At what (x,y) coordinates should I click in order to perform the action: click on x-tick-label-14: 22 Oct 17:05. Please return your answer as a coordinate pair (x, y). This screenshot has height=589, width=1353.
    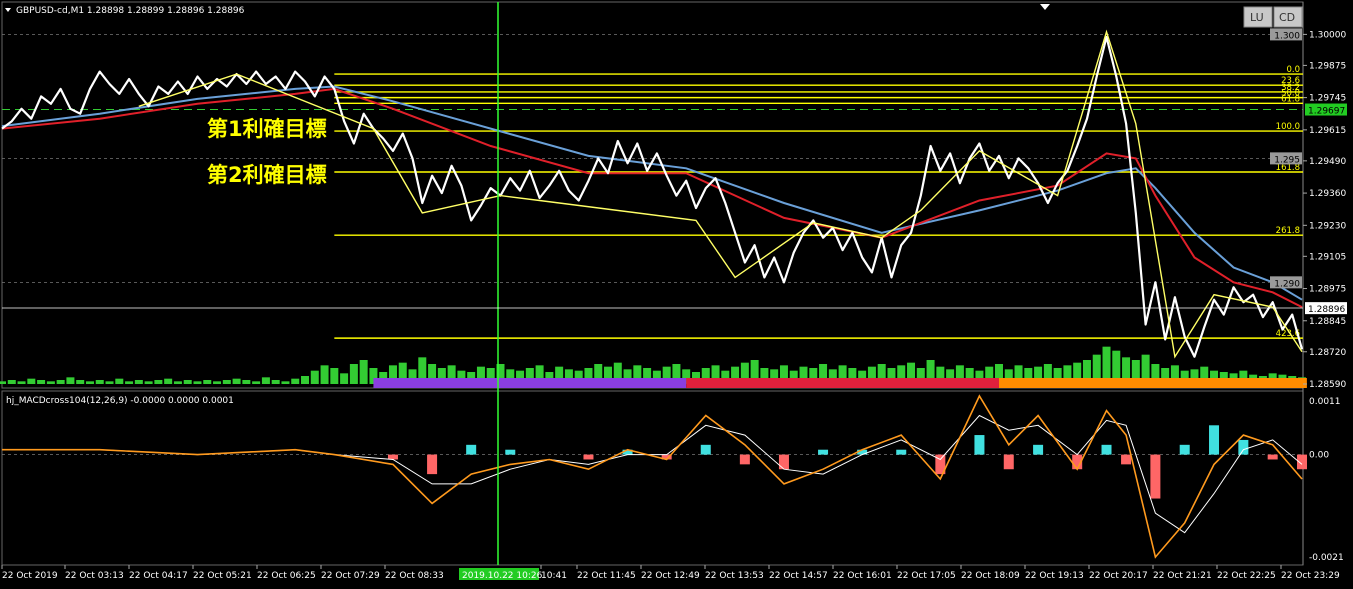
    Looking at the image, I should click on (926, 576).